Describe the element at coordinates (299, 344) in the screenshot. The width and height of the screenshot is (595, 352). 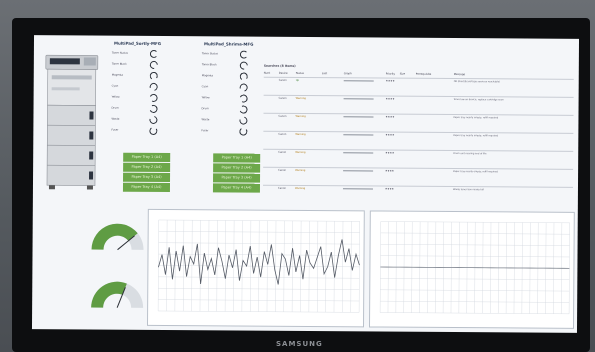
I see `monitor-brand-logo: SAMSUNG` at that location.